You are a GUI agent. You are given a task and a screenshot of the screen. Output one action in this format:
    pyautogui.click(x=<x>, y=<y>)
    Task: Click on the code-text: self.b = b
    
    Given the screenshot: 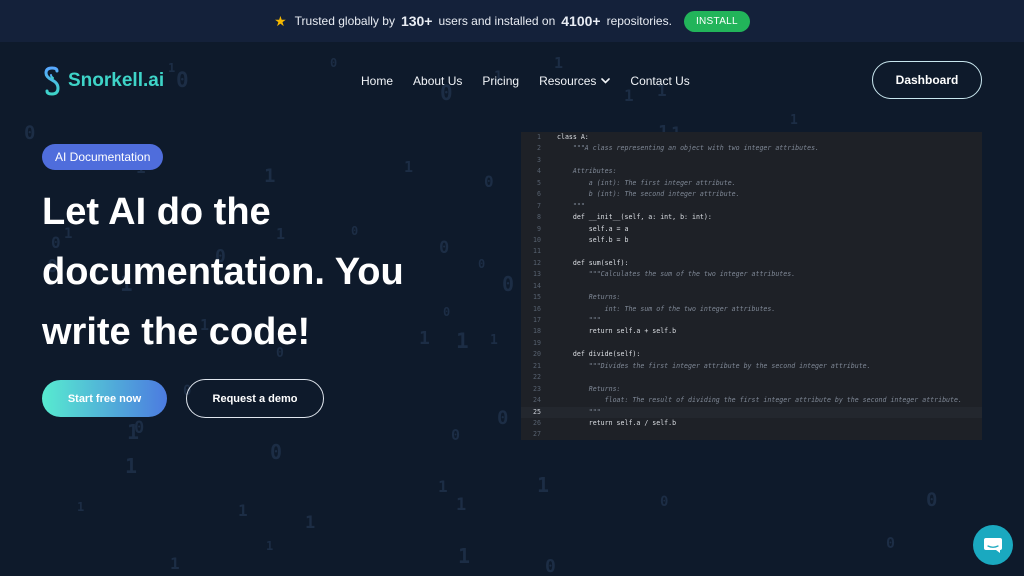 What is the action you would take?
    pyautogui.click(x=593, y=239)
    